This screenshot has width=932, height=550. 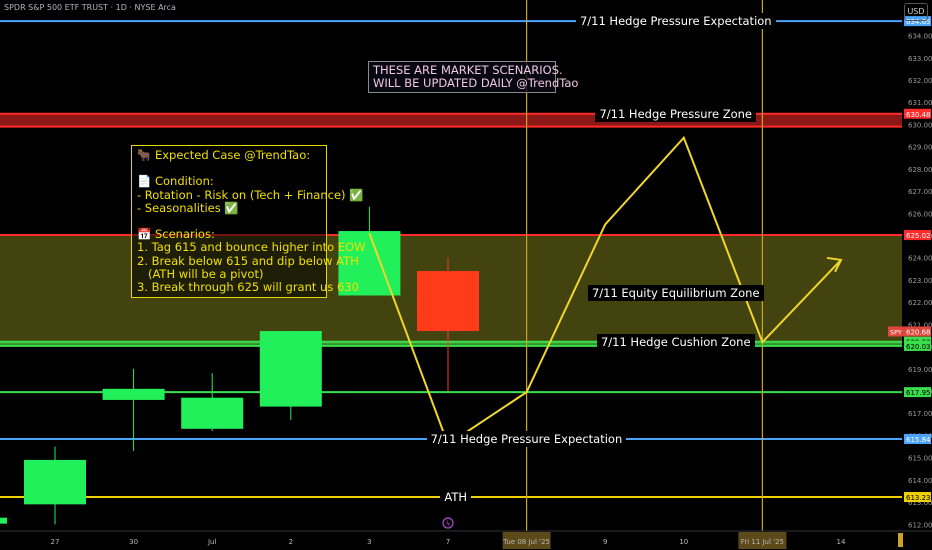 What do you see at coordinates (369, 542) in the screenshot?
I see `x-tick-label: 3` at bounding box center [369, 542].